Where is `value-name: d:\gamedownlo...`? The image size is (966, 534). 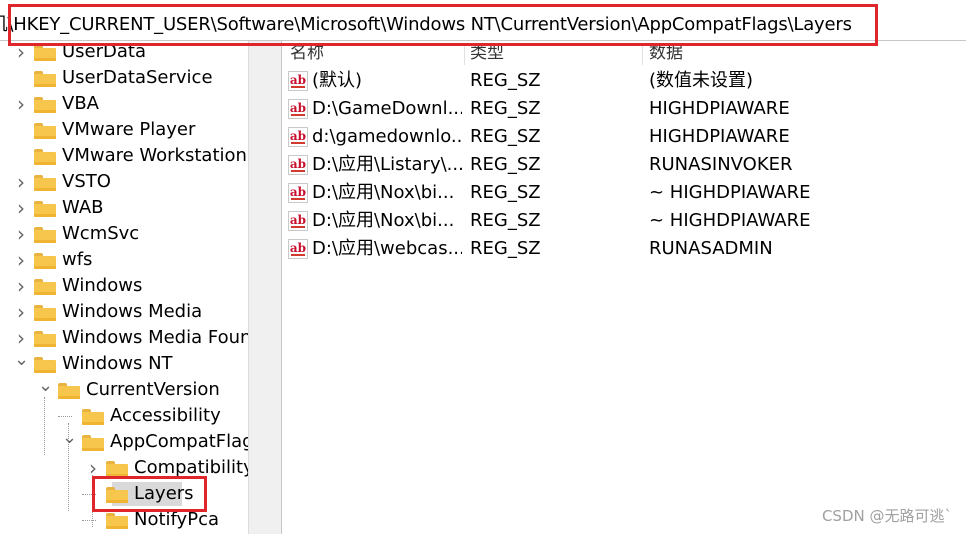 value-name: d:\gamedownlo... is located at coordinates (387, 136).